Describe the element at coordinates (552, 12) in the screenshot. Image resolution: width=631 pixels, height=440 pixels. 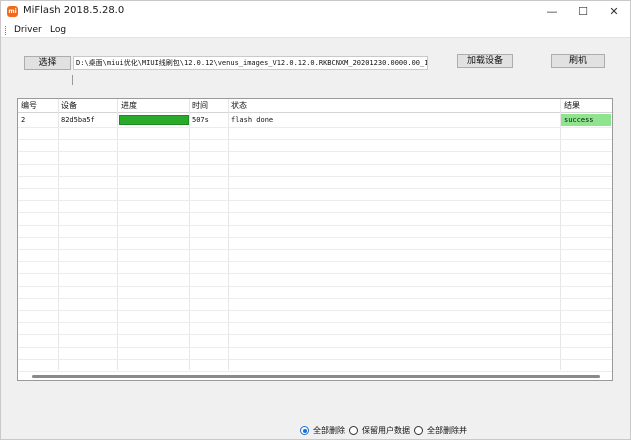
I see `minimize-button: —` at that location.